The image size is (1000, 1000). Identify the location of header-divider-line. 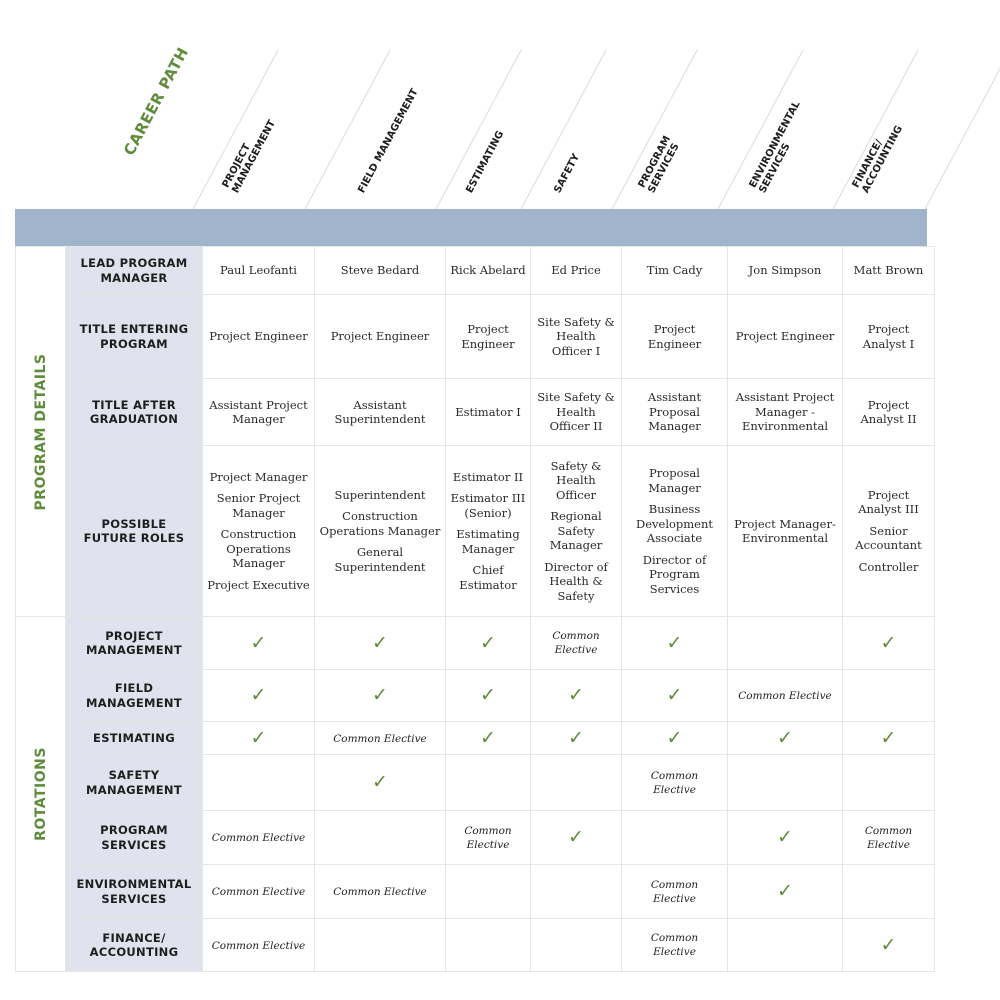
(875, 129).